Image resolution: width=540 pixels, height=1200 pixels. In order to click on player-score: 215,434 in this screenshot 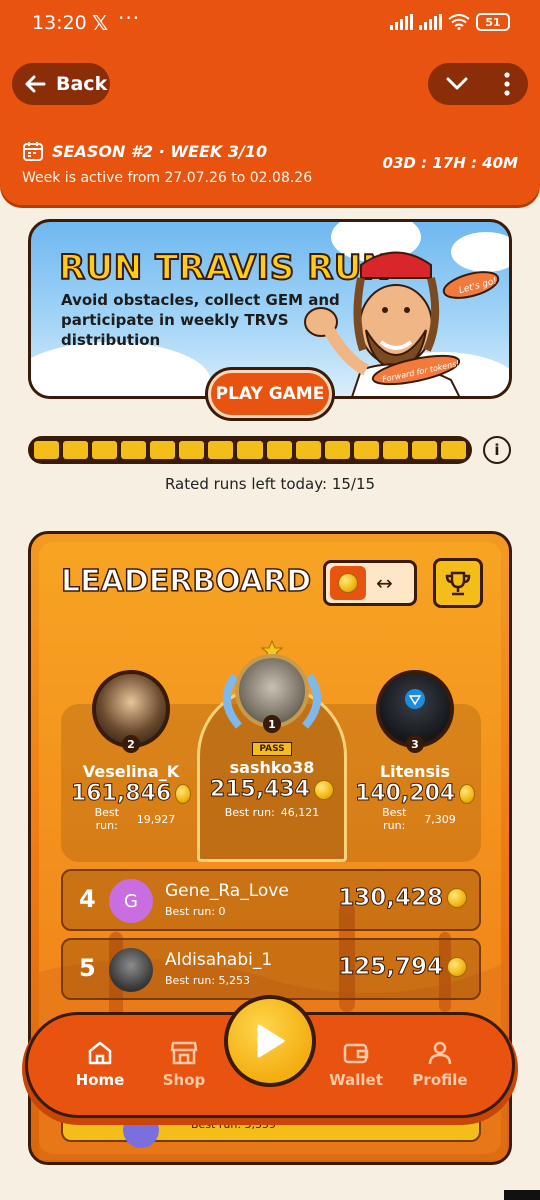, I will do `click(272, 790)`.